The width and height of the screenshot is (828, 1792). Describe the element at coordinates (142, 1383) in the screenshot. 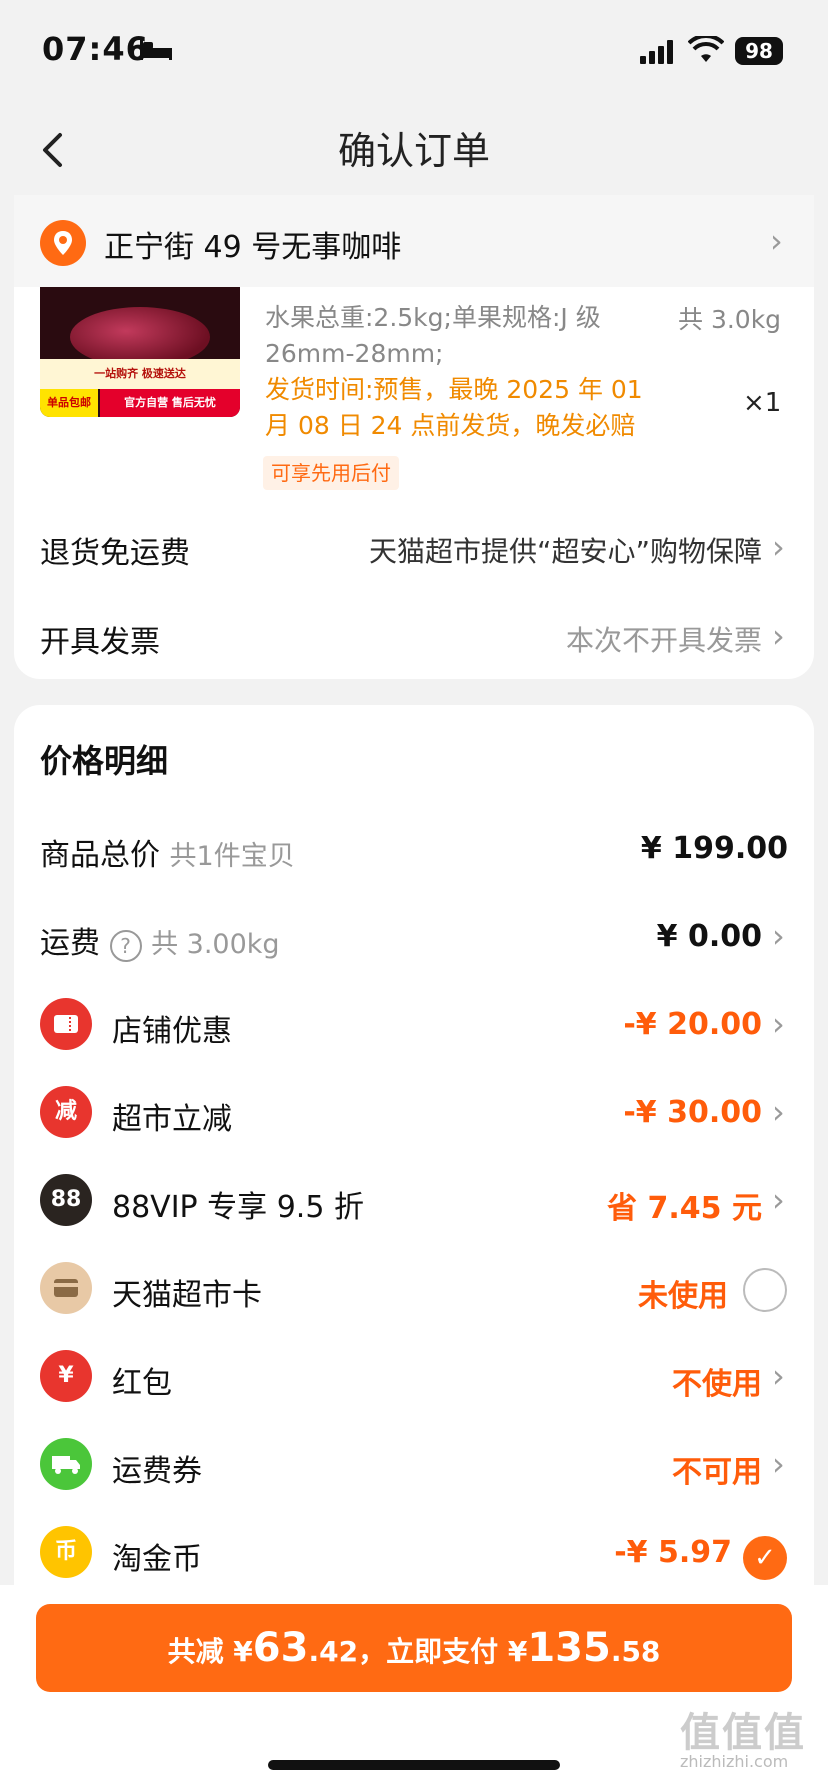

I see `discount-label: 红包` at that location.